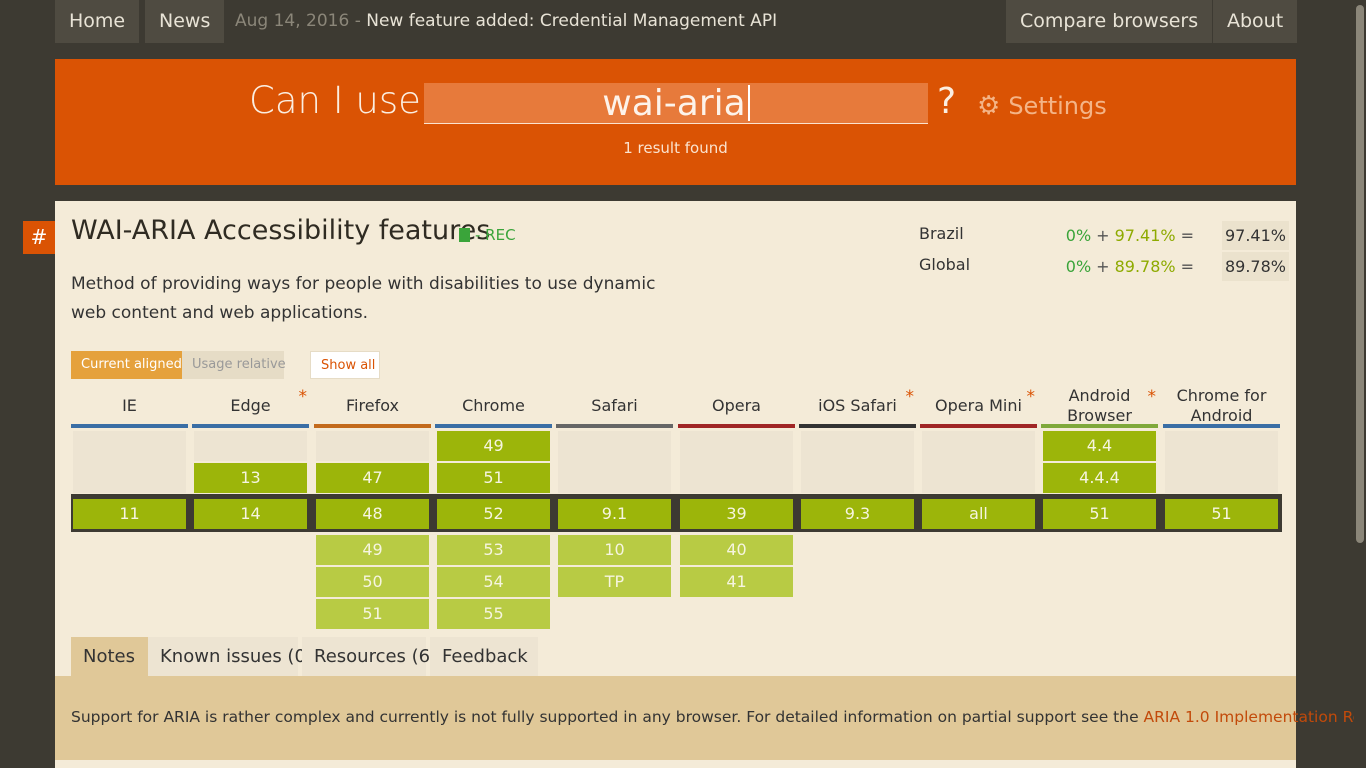 The height and width of the screenshot is (768, 1366). What do you see at coordinates (493, 582) in the screenshot?
I see `support-cell: 54` at bounding box center [493, 582].